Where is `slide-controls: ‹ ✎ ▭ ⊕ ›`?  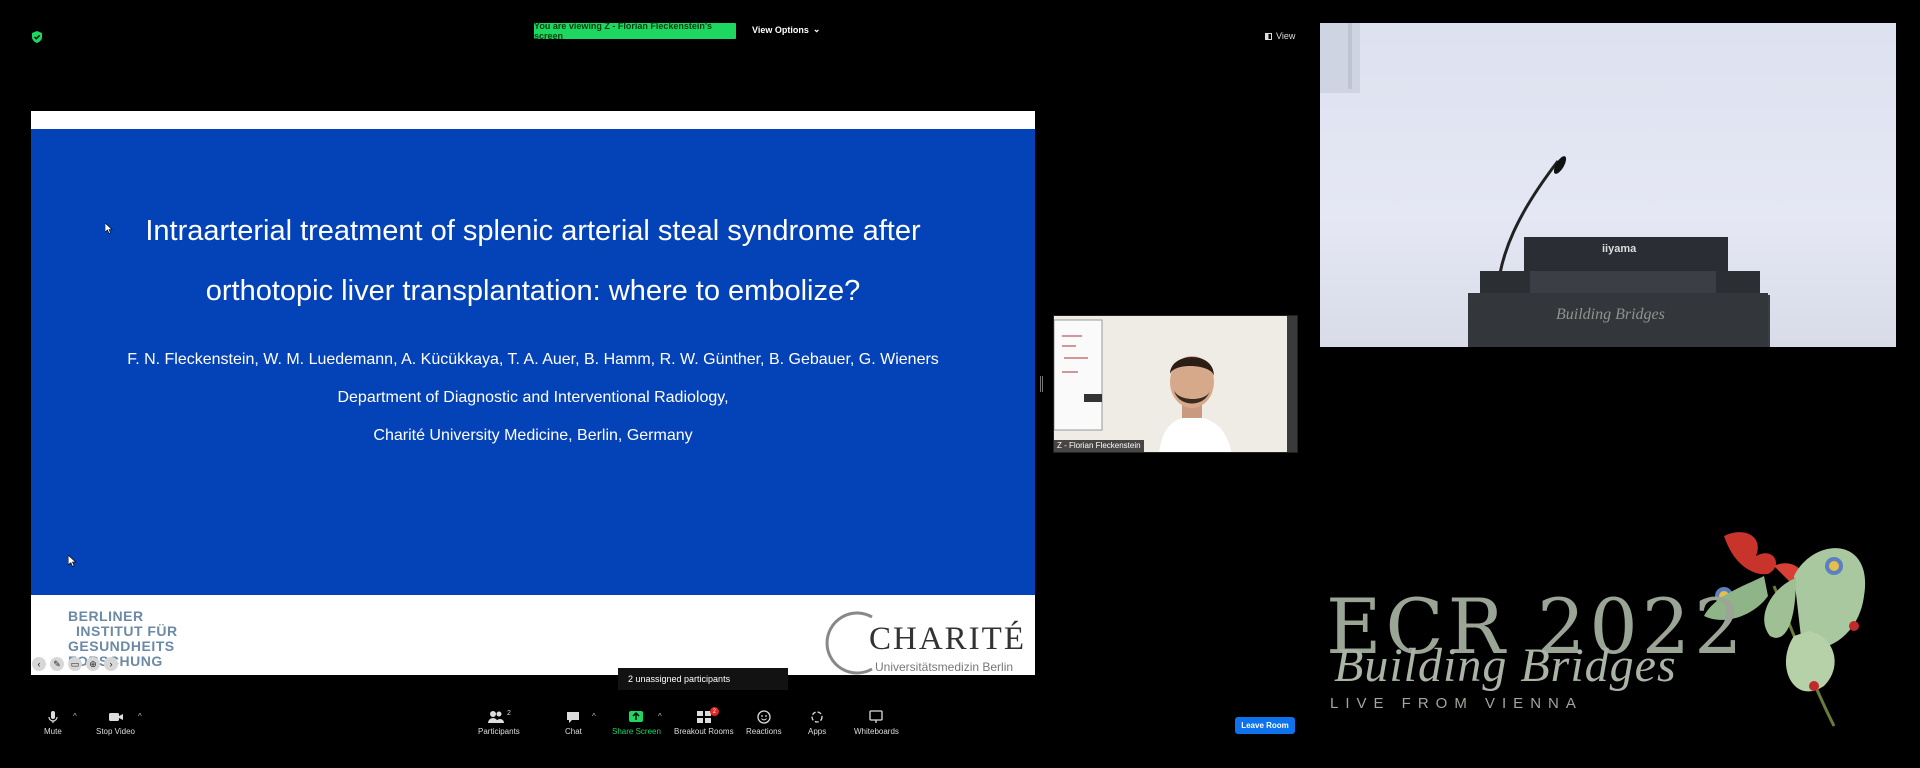 slide-controls: ‹ ✎ ▭ ⊕ › is located at coordinates (75, 664).